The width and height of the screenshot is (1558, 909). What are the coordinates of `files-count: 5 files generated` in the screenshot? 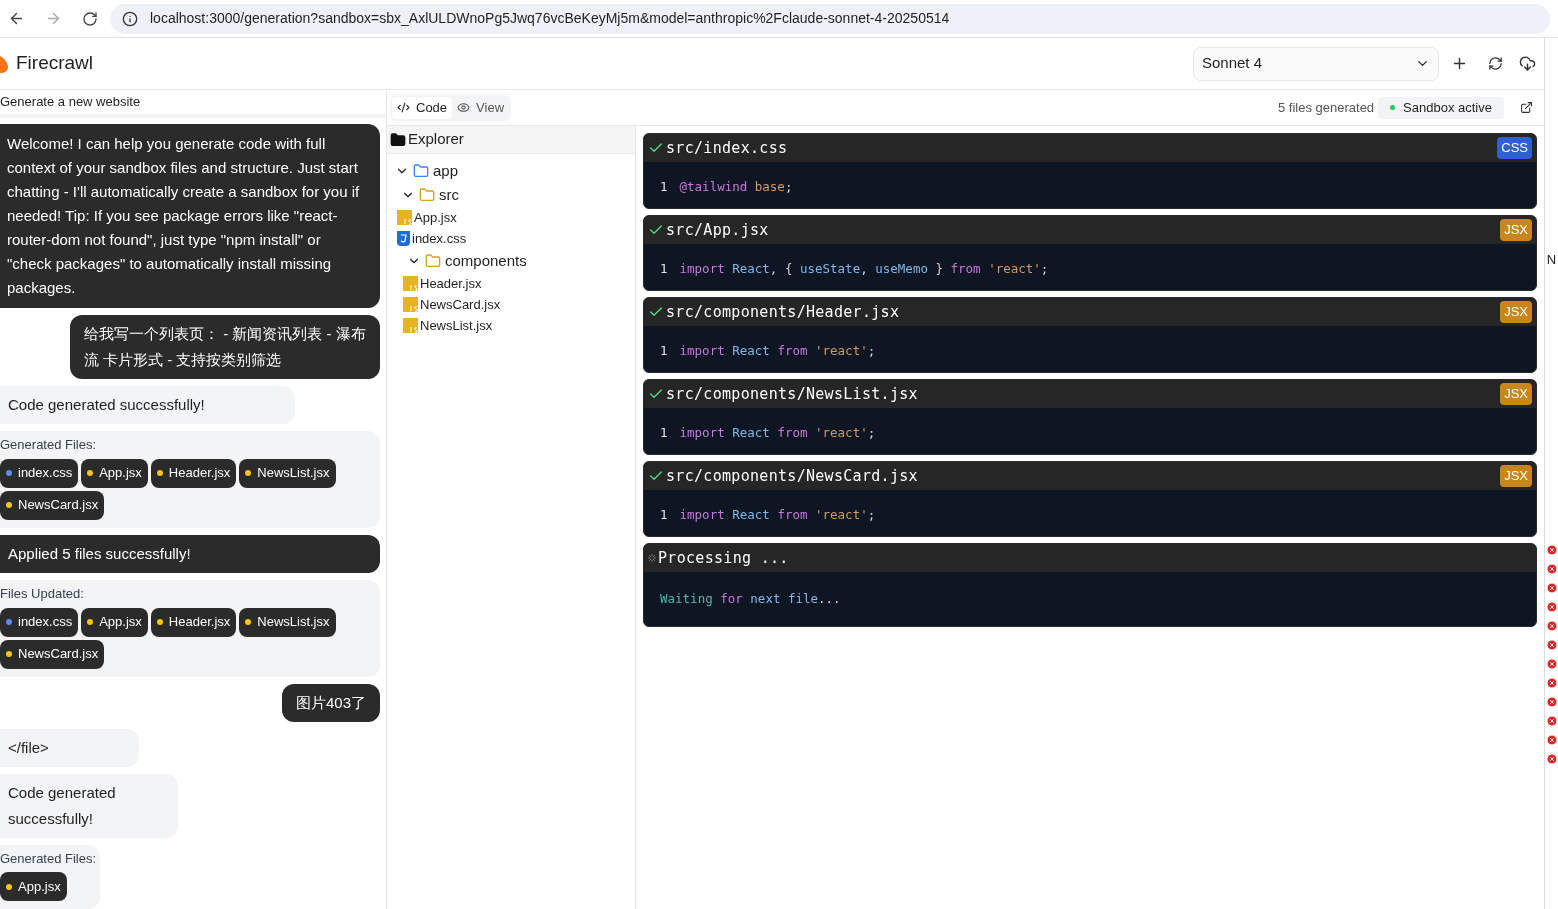 It's located at (1326, 107).